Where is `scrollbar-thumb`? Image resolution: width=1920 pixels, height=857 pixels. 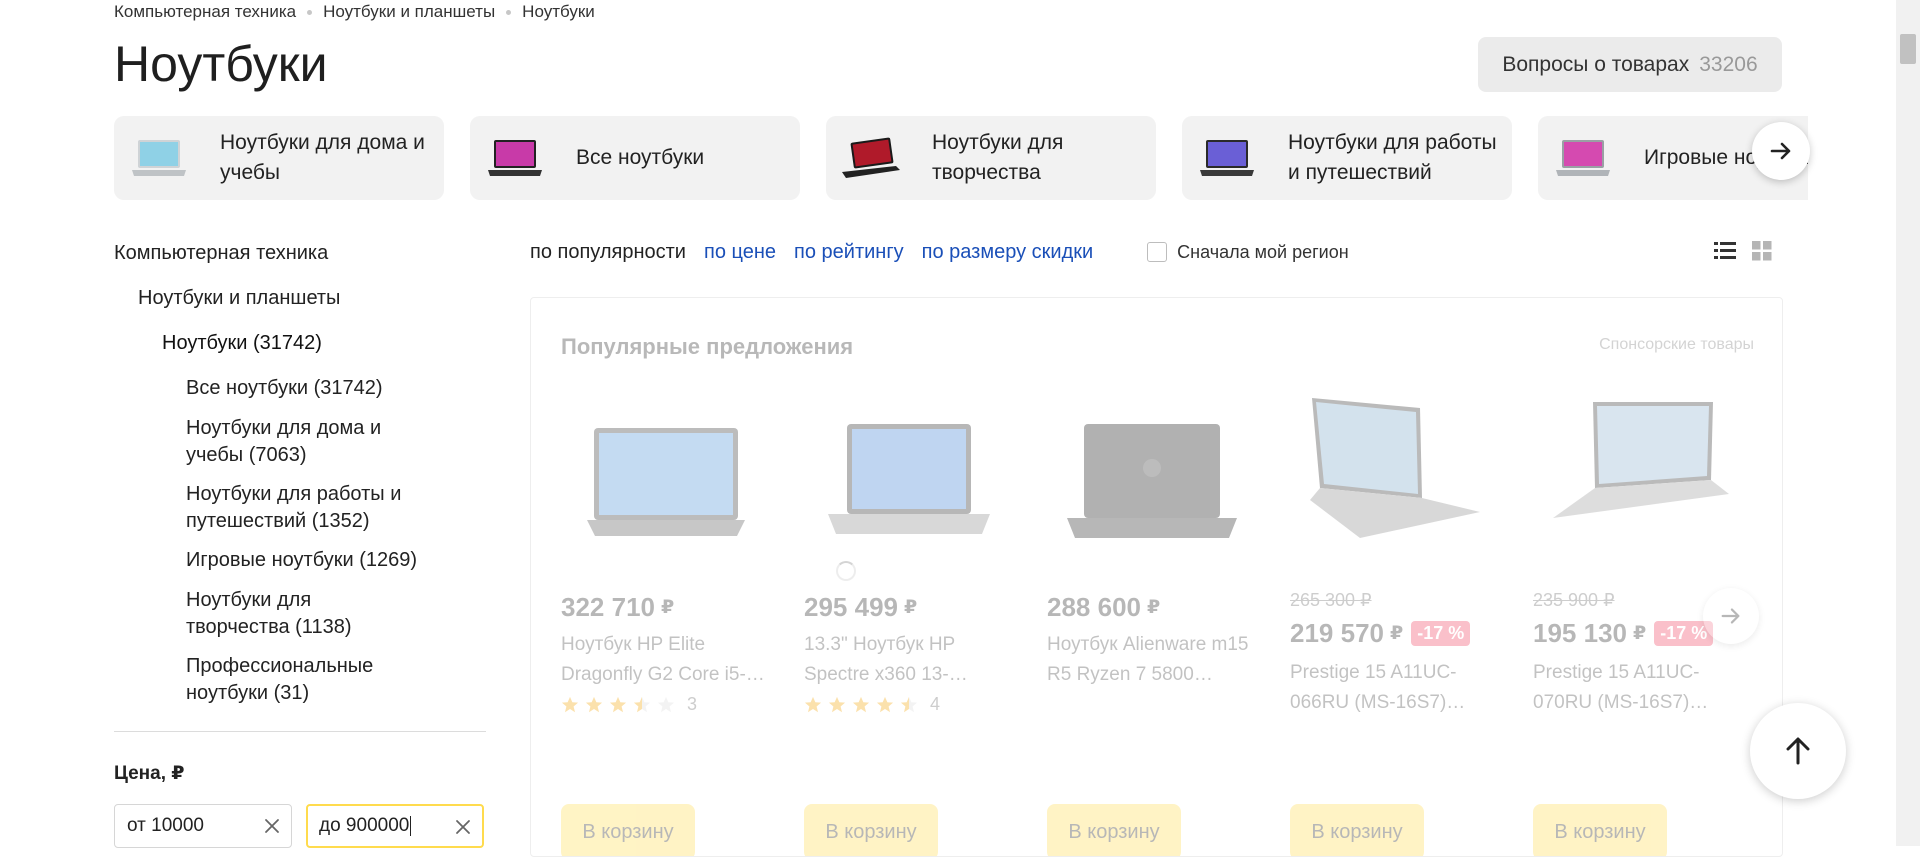
scrollbar-thumb is located at coordinates (1908, 49).